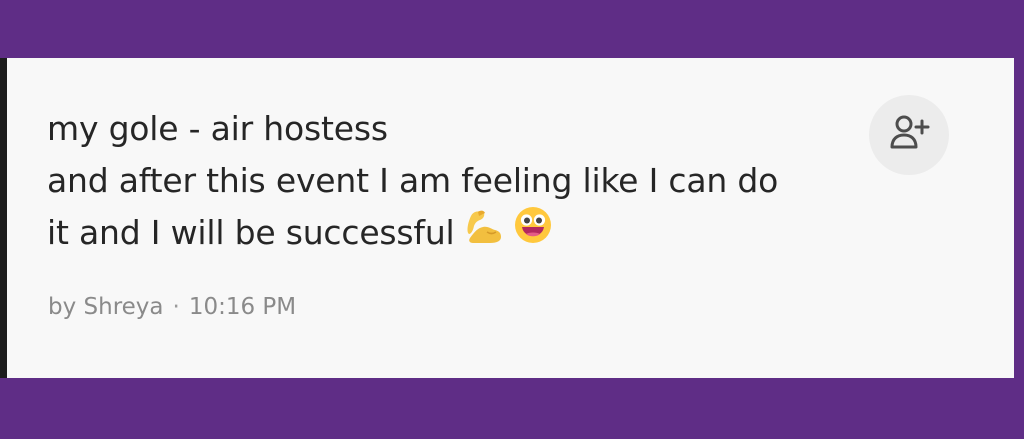 This screenshot has height=439, width=1024. Describe the element at coordinates (512, 29) in the screenshot. I see `top-purple-band` at that location.